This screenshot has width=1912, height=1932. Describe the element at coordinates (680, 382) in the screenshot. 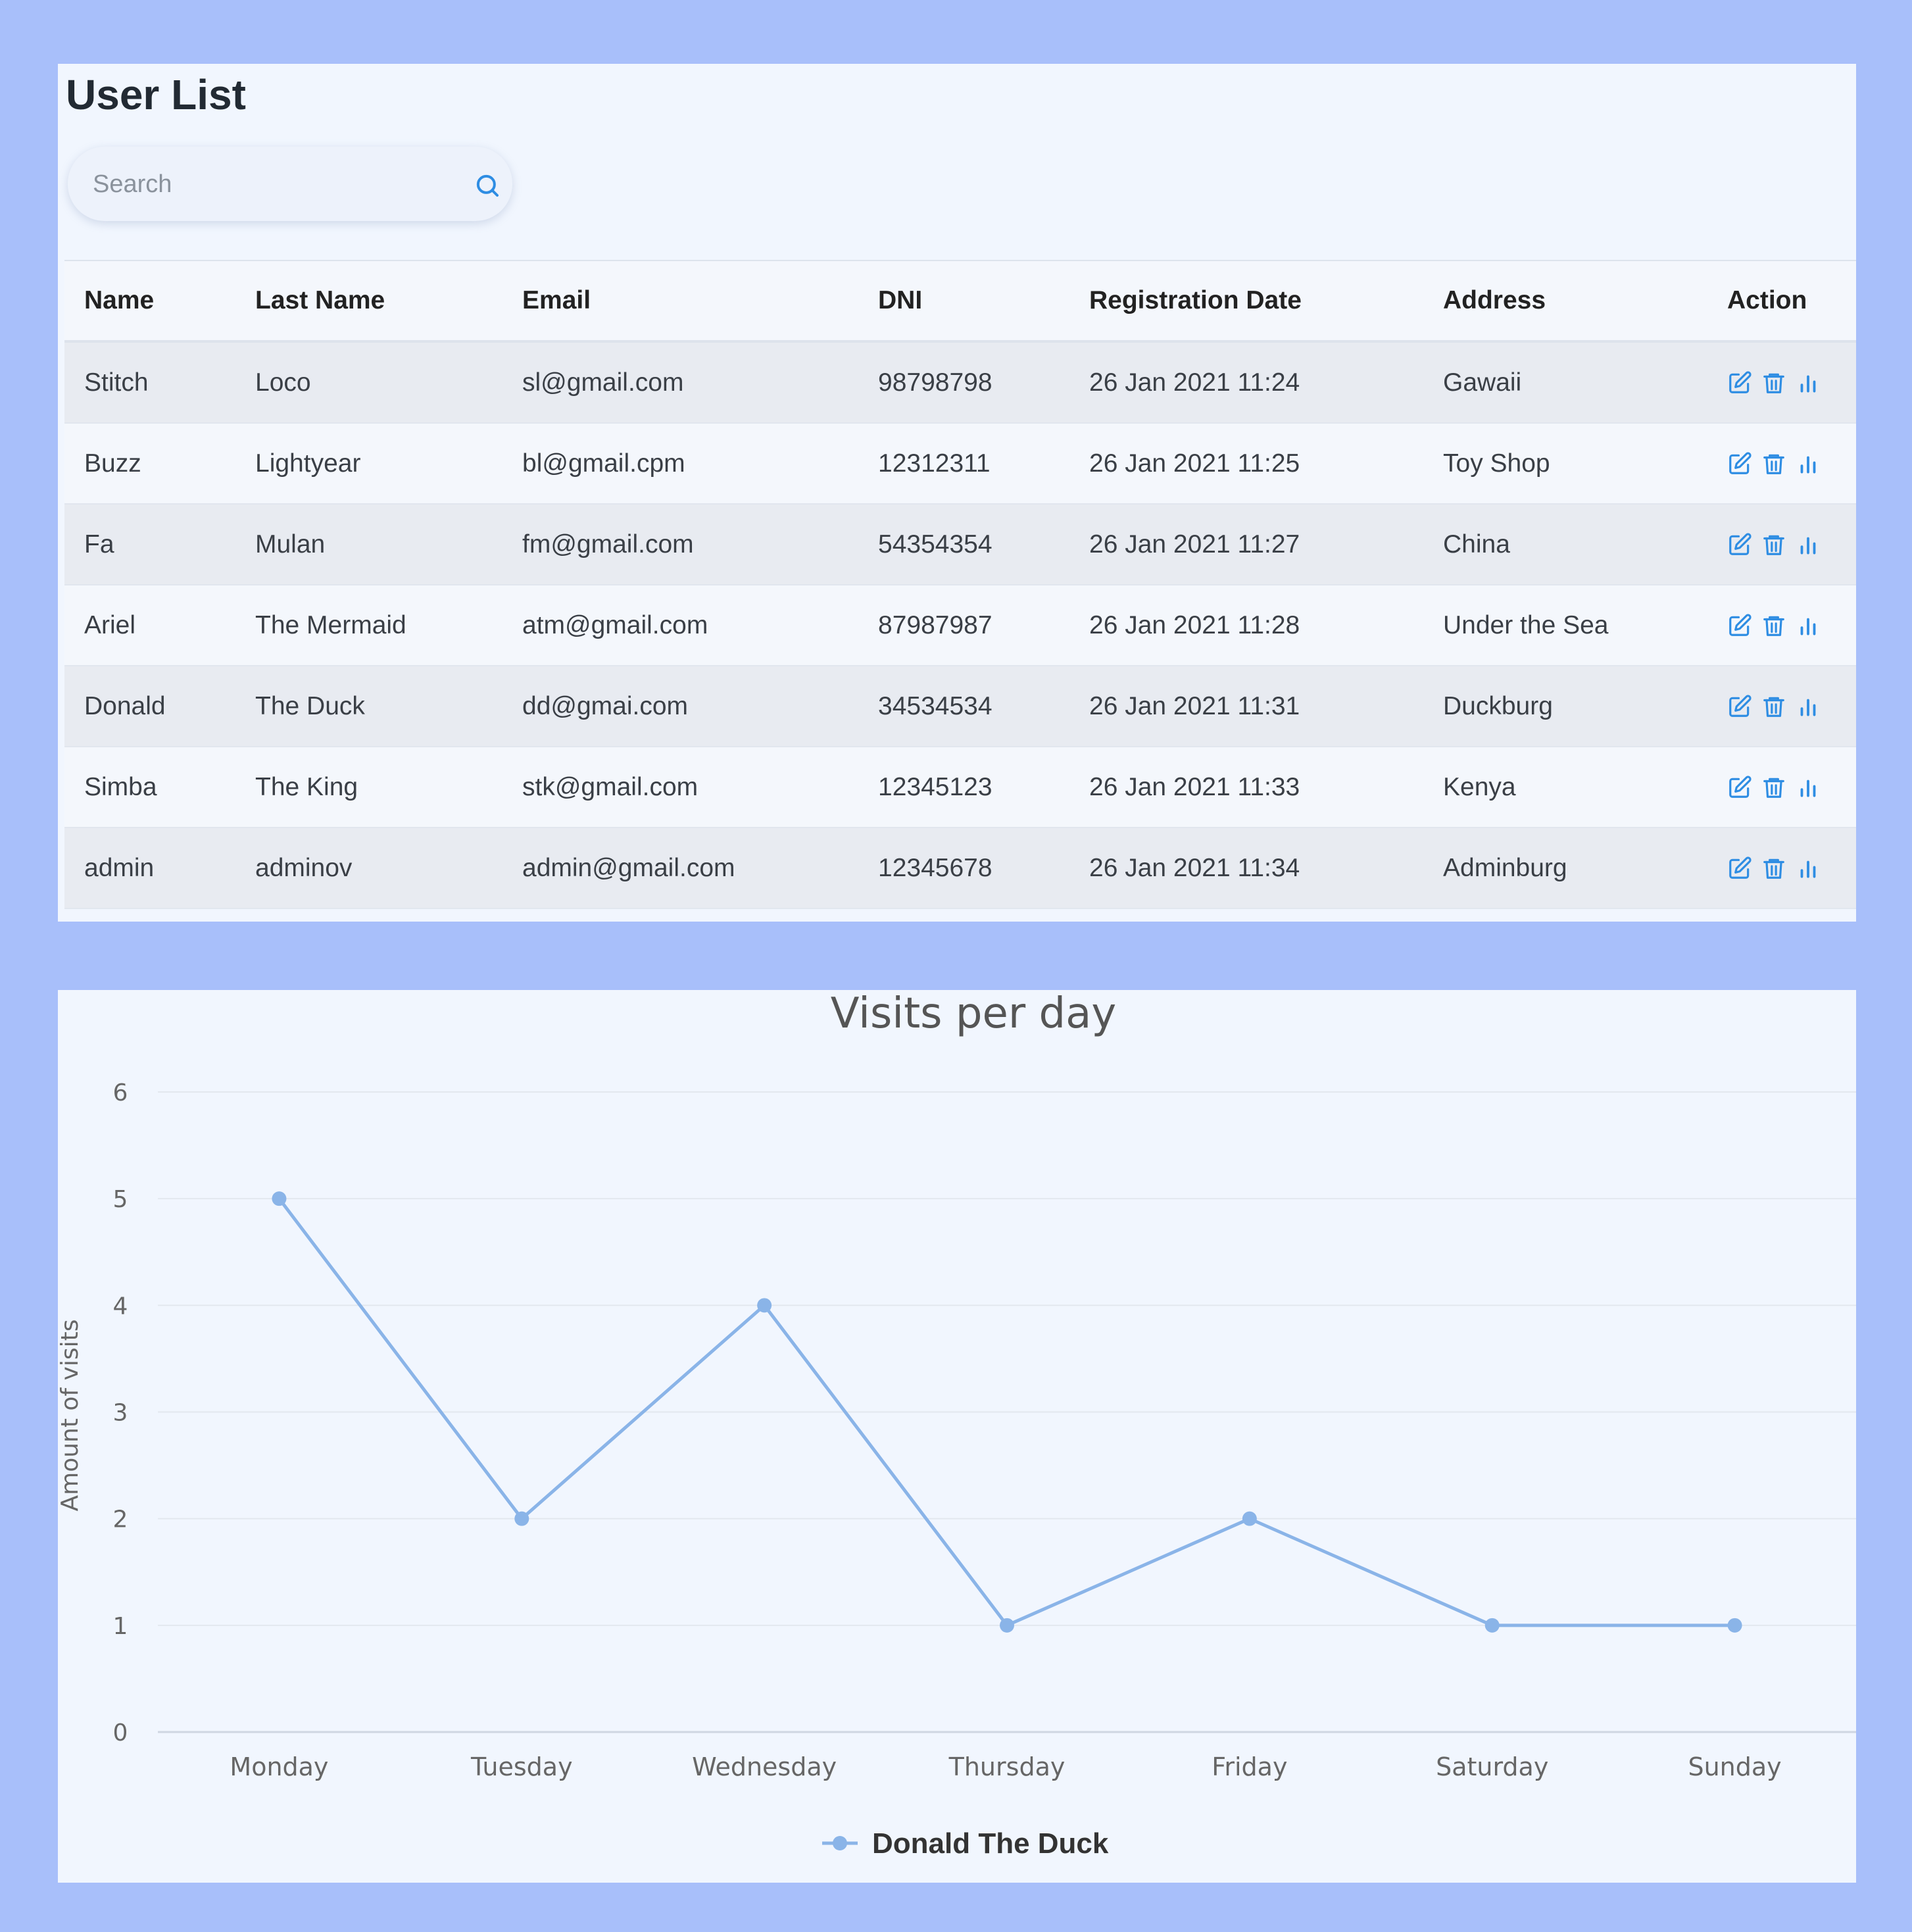

I see `table-cell: sl@gmail.com` at that location.